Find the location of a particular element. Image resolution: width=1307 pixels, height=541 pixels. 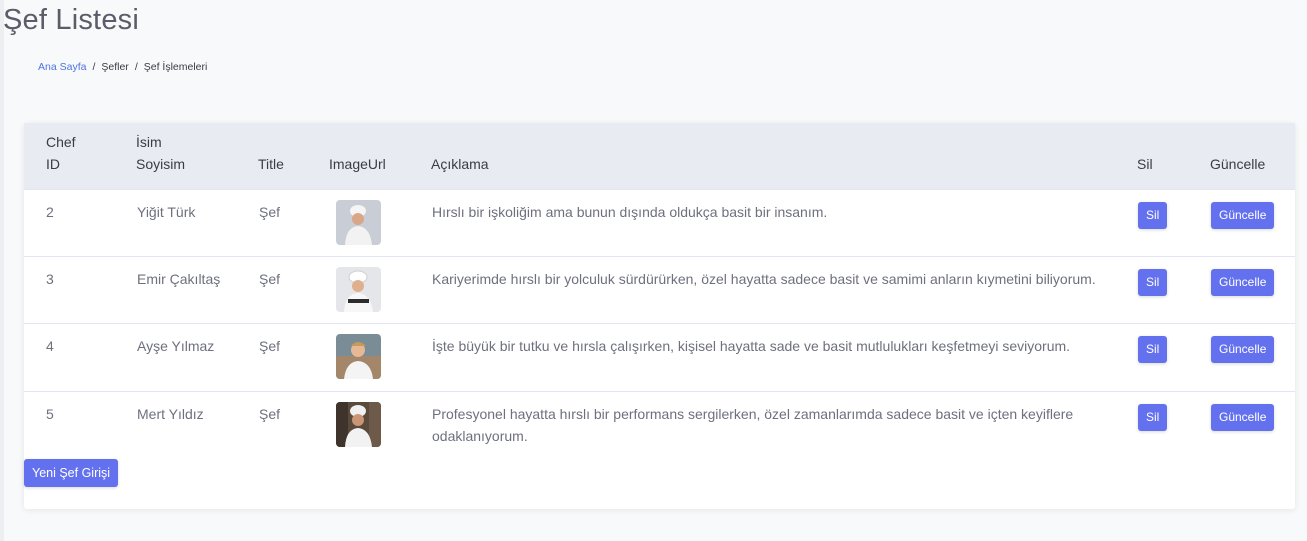

page-title: Şef Listesi is located at coordinates (71, 20).